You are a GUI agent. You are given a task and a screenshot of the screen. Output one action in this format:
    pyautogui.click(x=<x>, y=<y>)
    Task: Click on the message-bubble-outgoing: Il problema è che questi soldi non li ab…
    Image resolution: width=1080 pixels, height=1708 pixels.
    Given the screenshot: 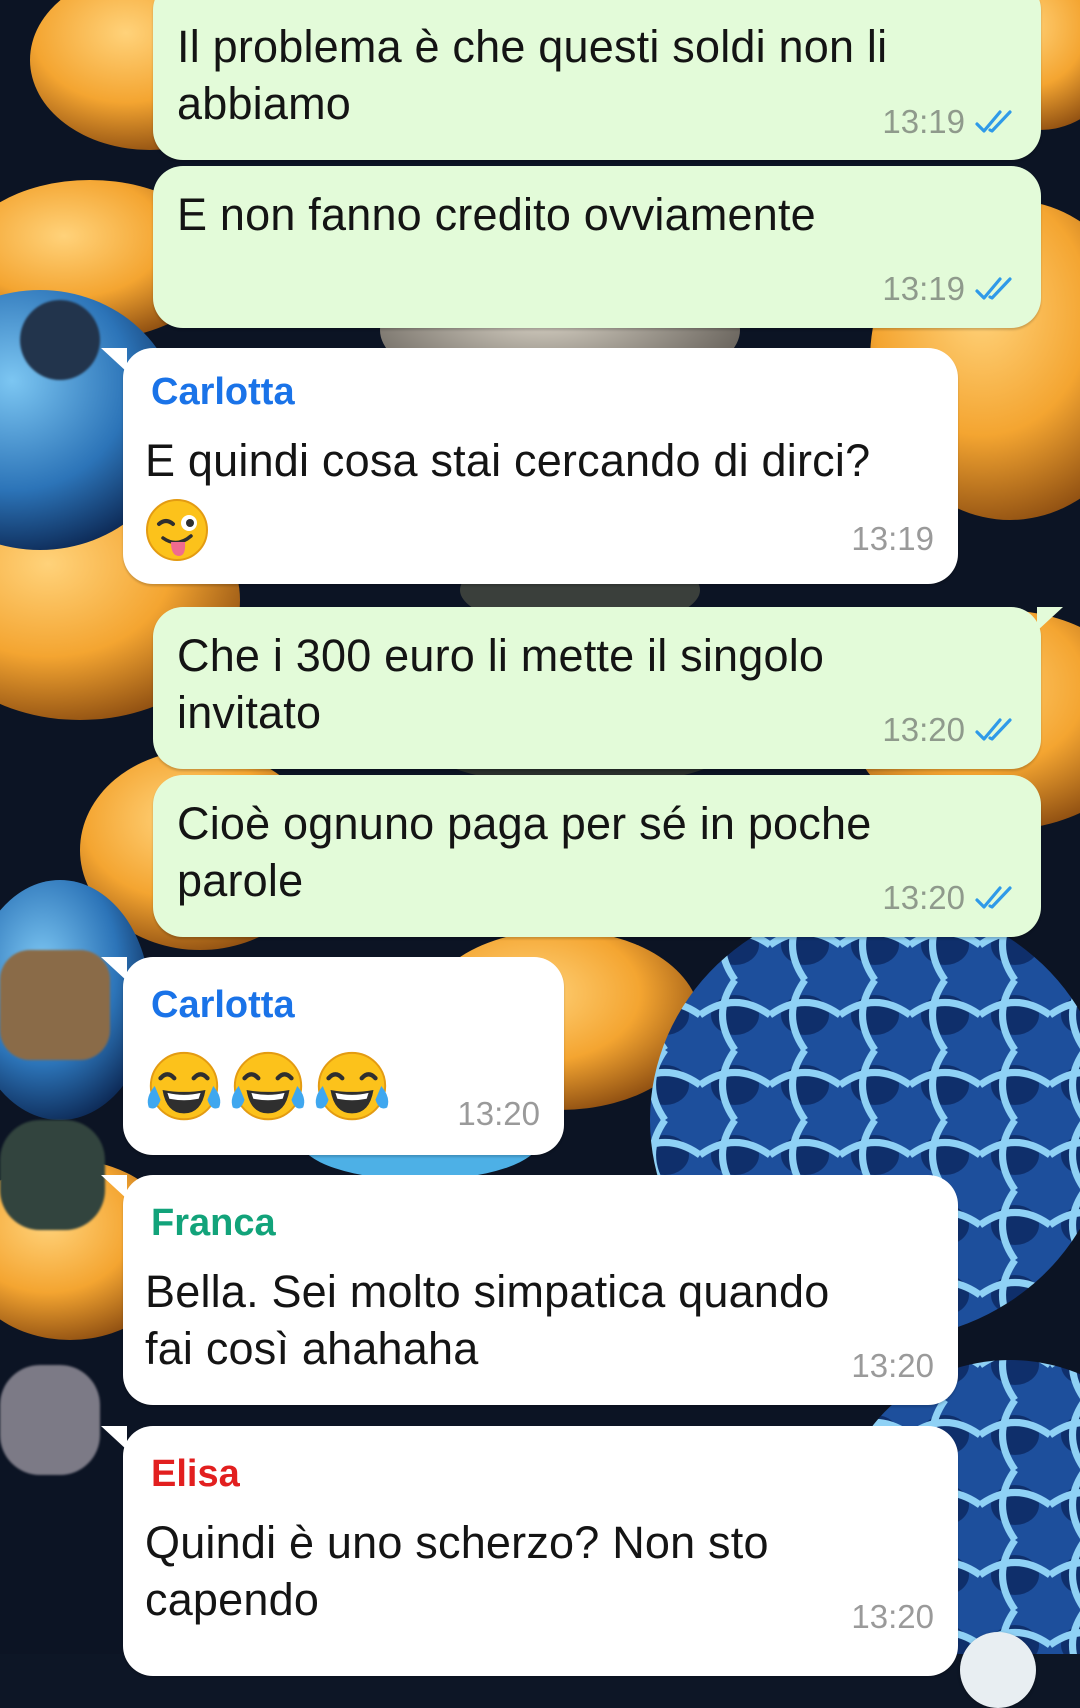 What is the action you would take?
    pyautogui.click(x=597, y=80)
    